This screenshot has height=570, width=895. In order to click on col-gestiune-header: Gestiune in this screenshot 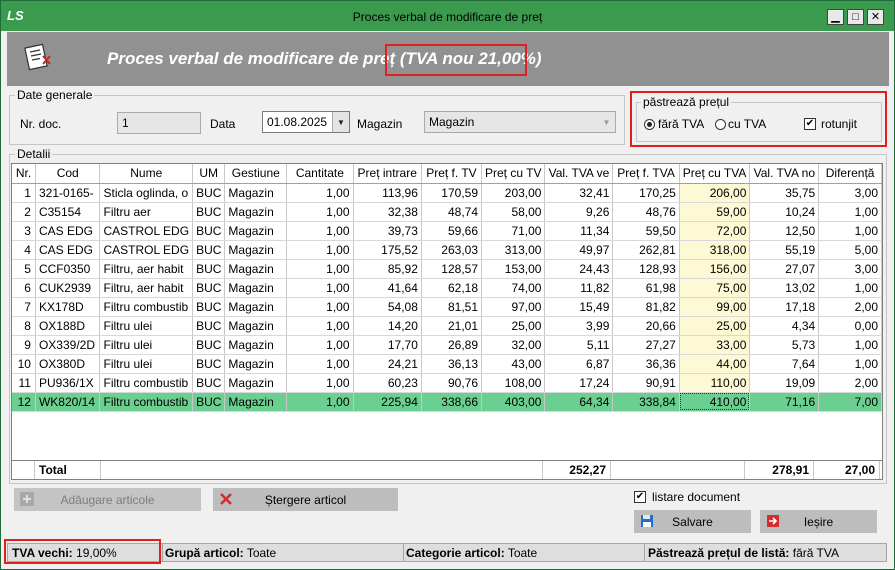, I will do `click(256, 174)`.